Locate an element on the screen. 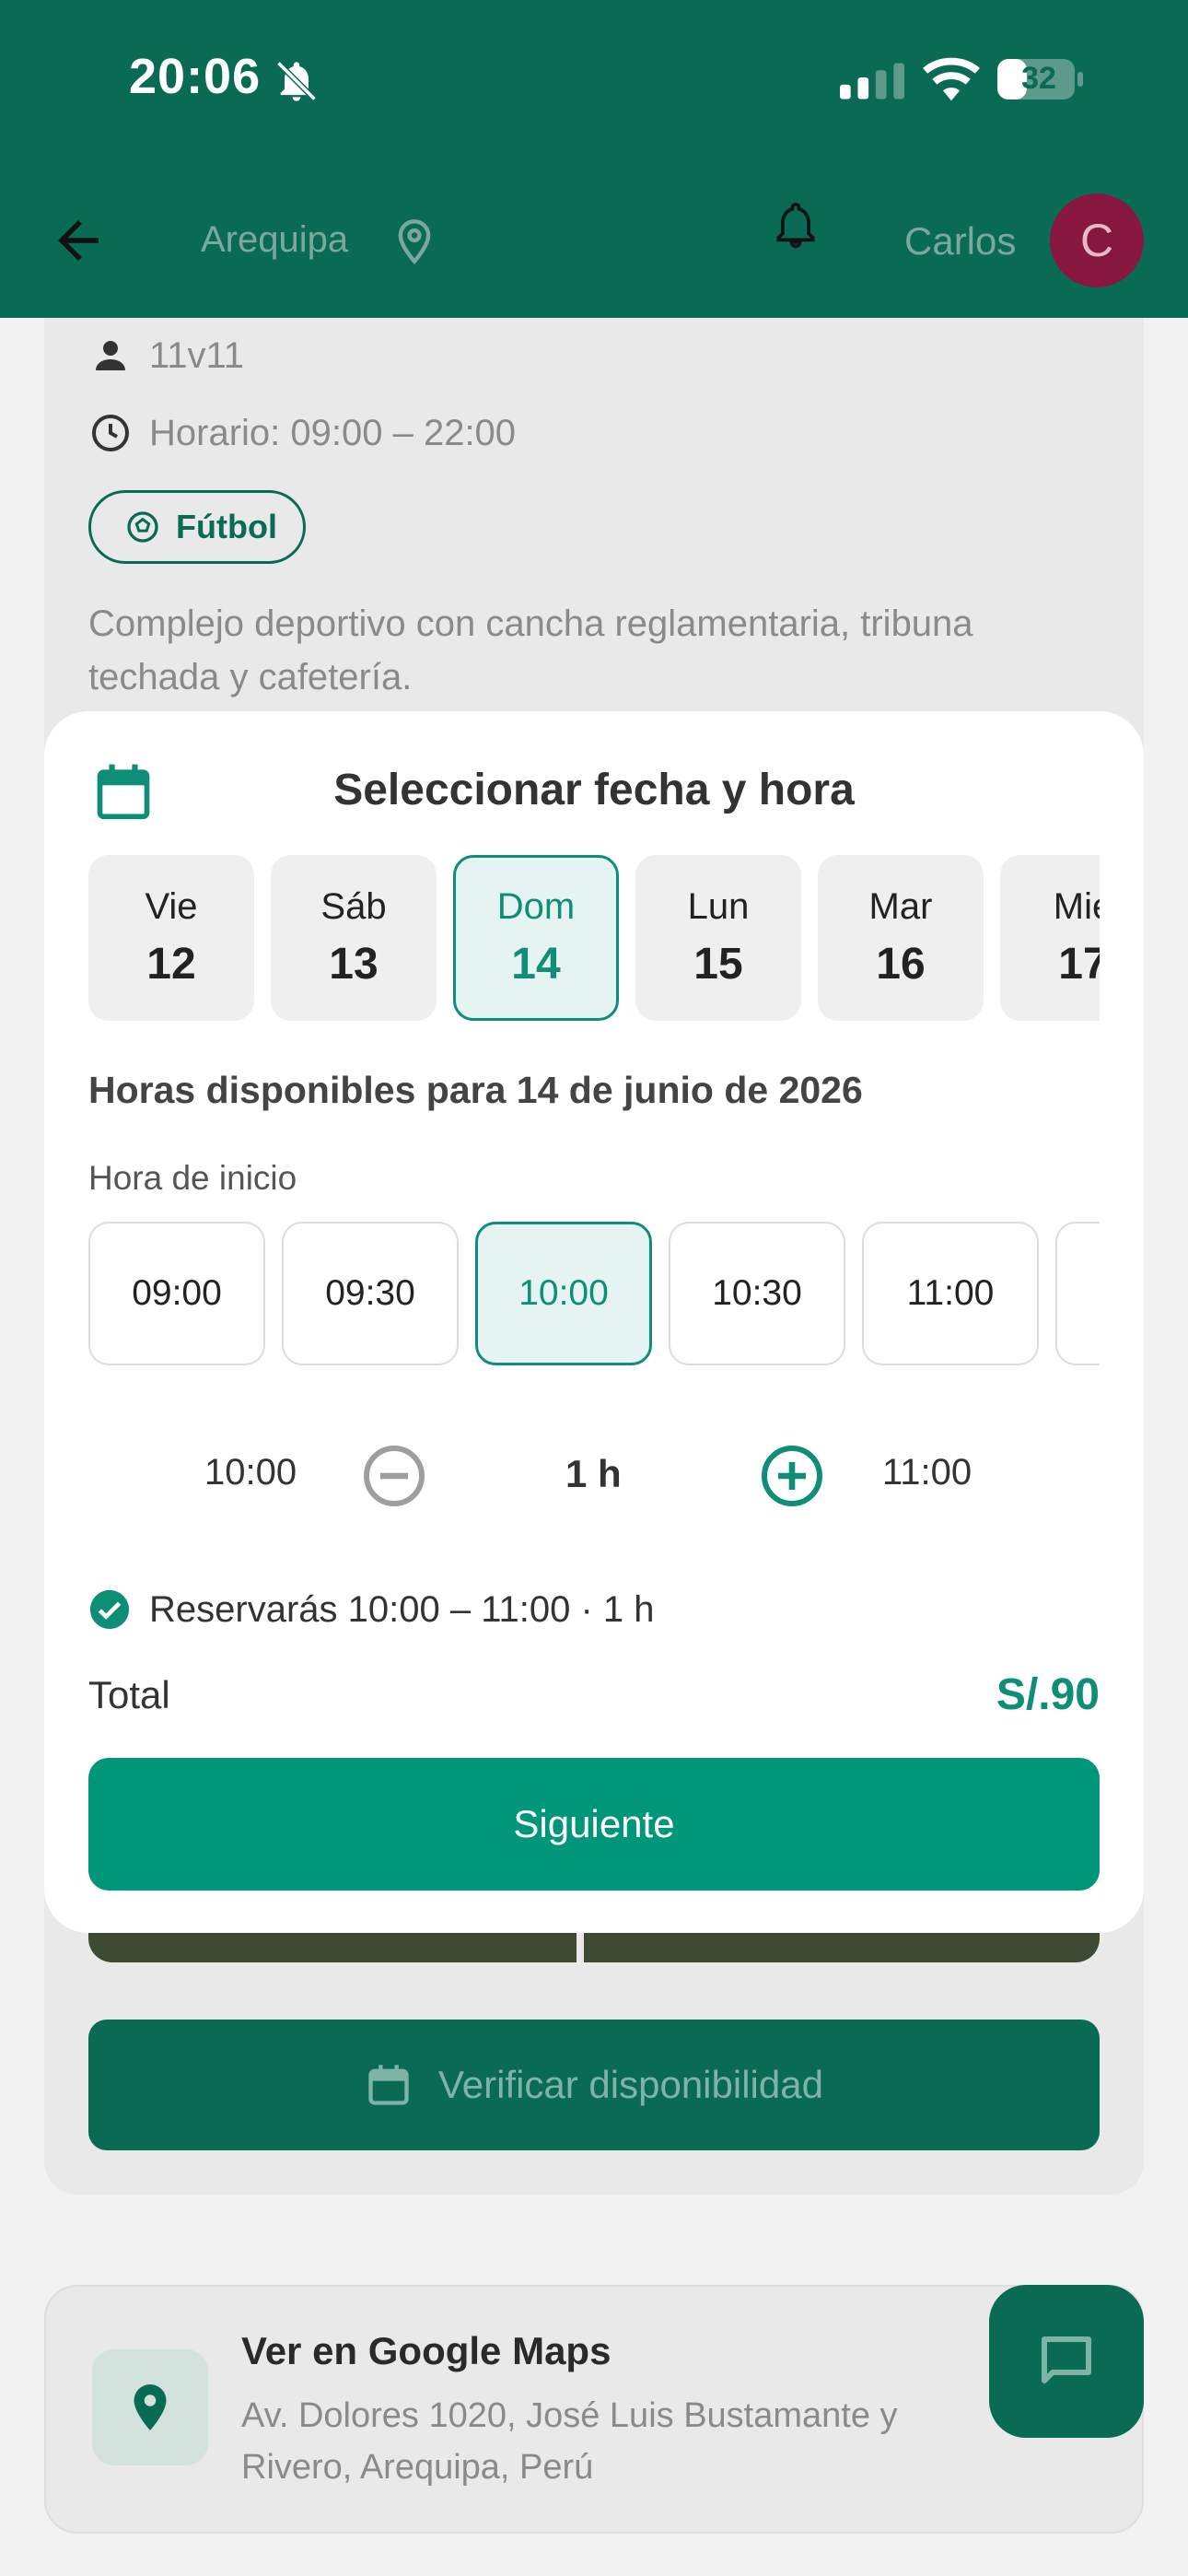 This screenshot has width=1188, height=2576. maps-icon-box is located at coordinates (150, 2407).